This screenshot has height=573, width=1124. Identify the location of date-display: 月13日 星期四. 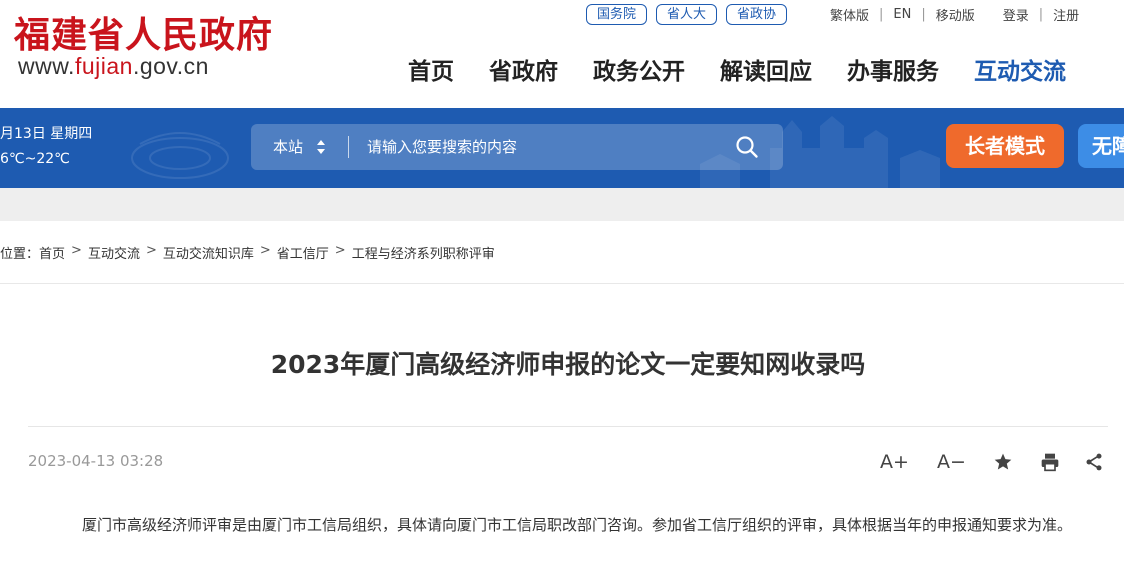
(46, 134).